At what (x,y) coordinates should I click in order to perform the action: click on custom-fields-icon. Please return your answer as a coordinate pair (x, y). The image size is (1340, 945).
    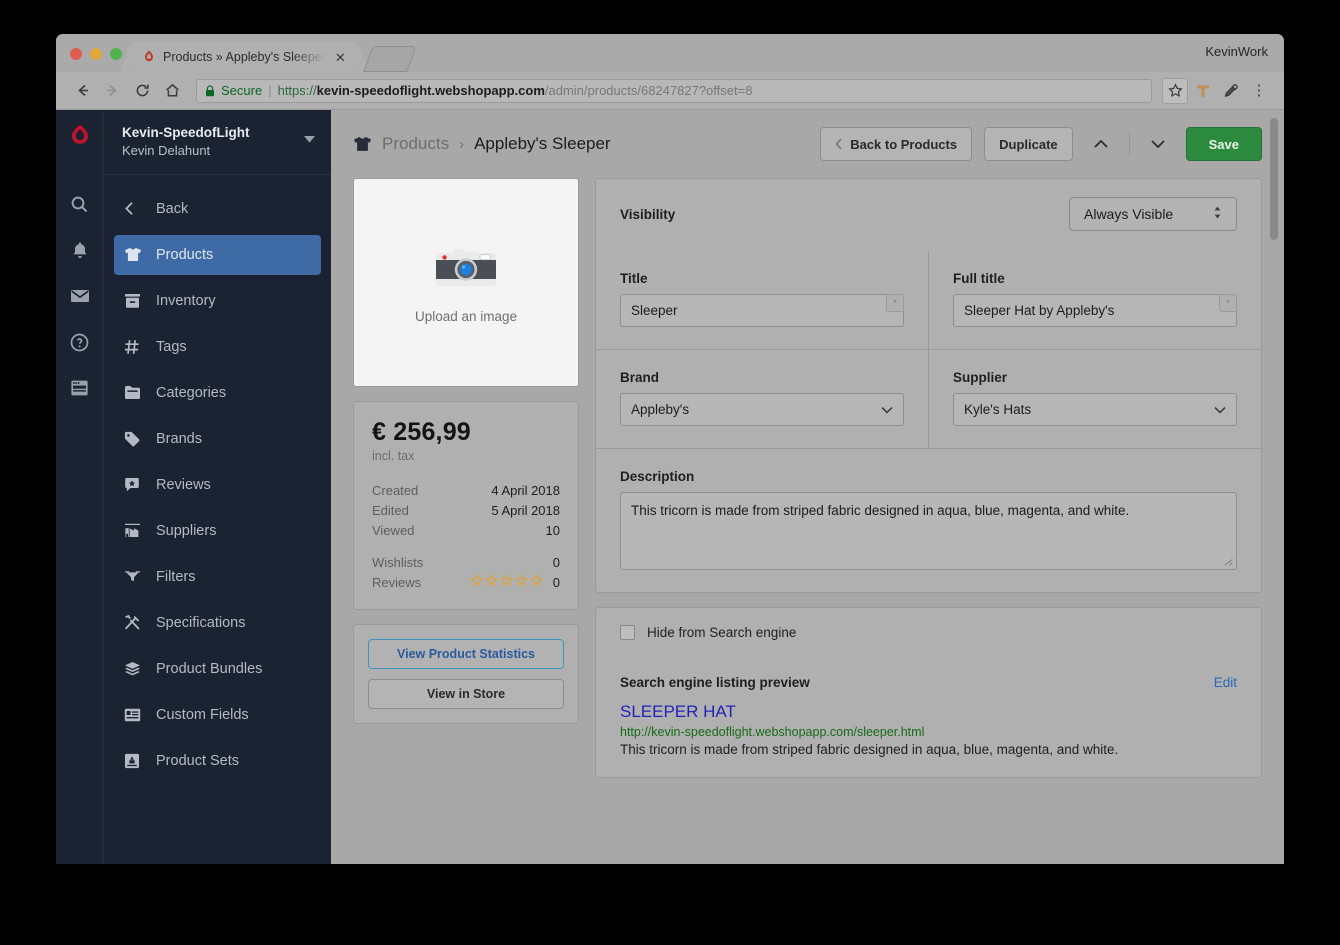
    Looking at the image, I should click on (137, 715).